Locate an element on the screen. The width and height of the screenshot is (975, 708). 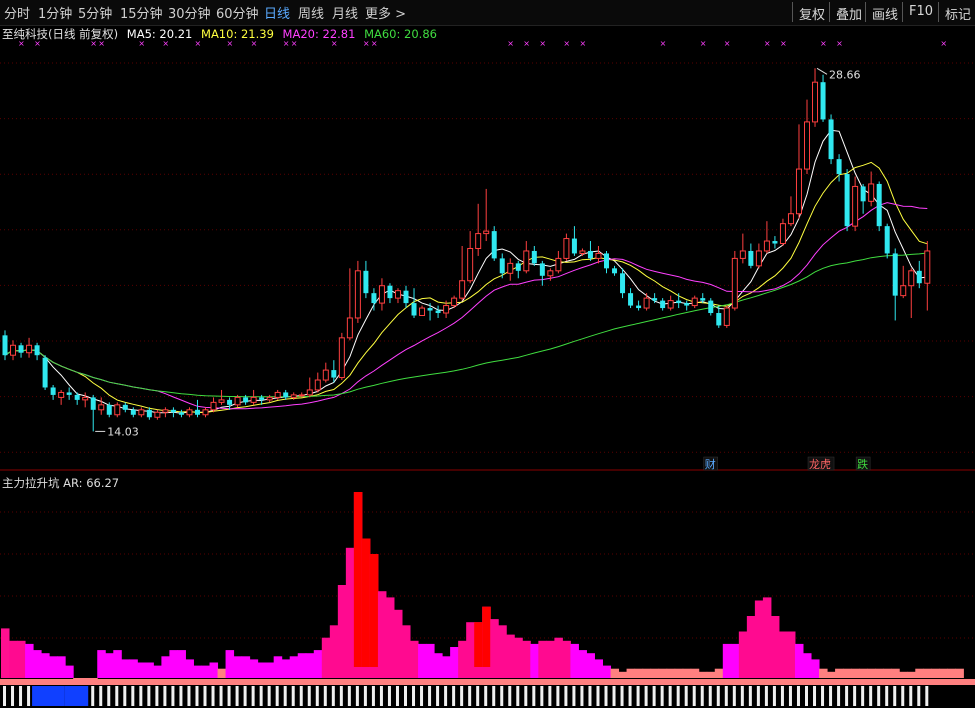
indicator-highlight-bar is located at coordinates (366, 602).